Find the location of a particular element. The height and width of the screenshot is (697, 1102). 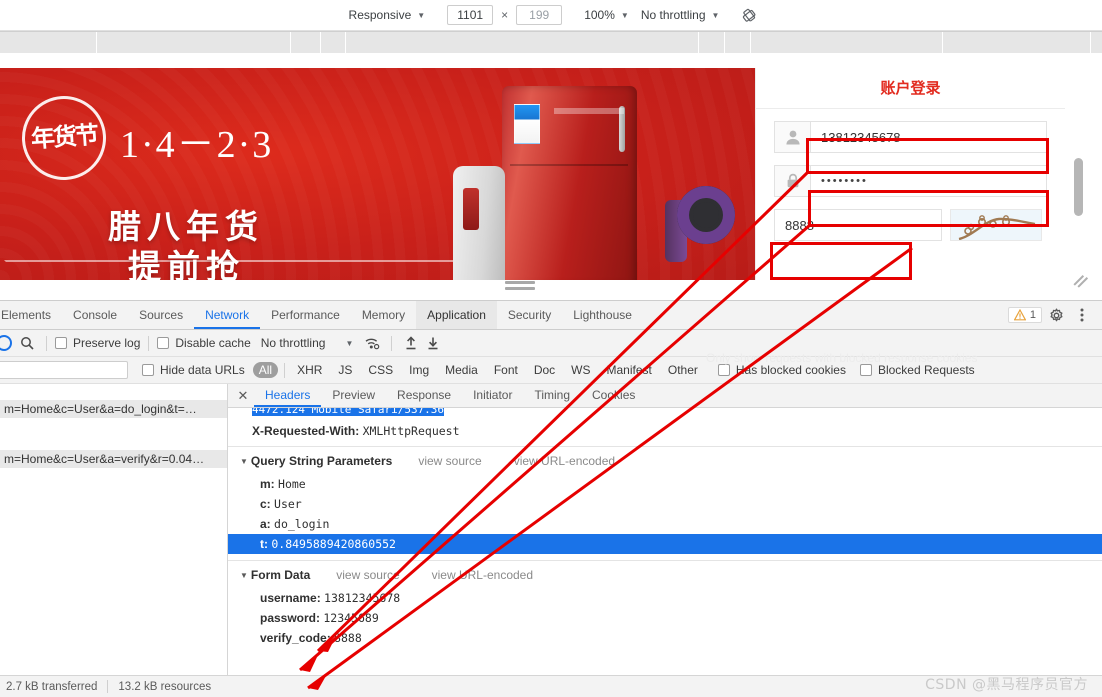

x-requested-with-value: XMLHttpRequest is located at coordinates (411, 431).